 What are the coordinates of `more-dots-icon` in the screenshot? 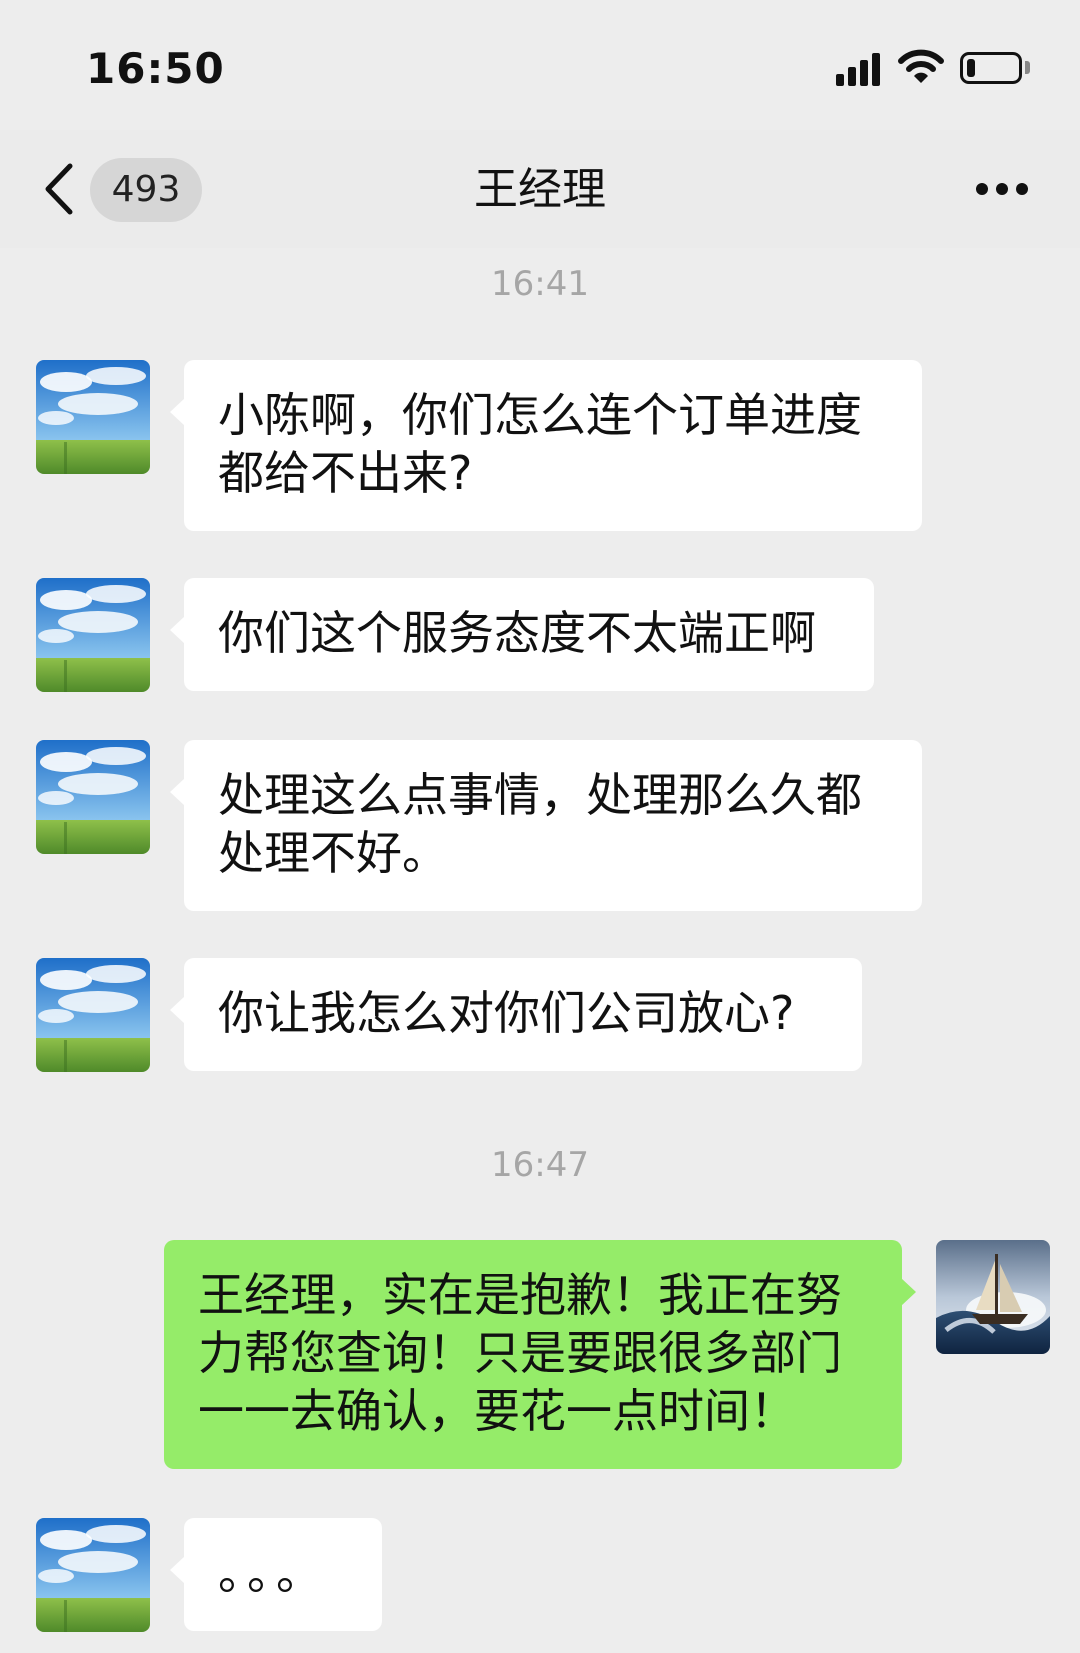 It's located at (1004, 190).